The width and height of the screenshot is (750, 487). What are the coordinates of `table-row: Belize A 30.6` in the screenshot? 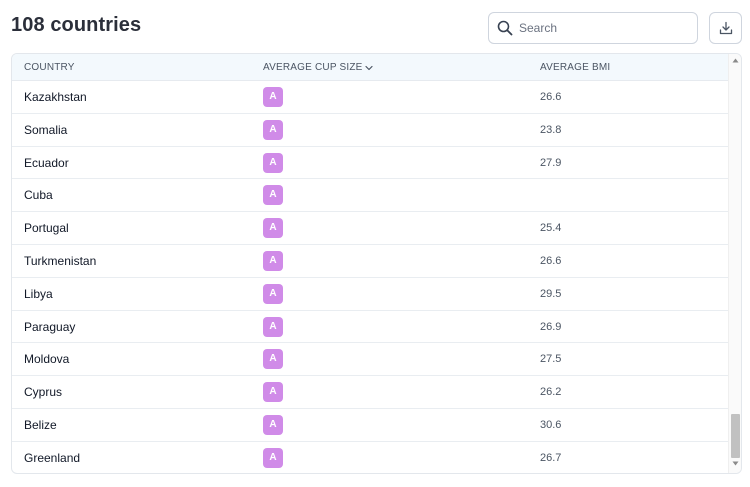 It's located at (370, 425).